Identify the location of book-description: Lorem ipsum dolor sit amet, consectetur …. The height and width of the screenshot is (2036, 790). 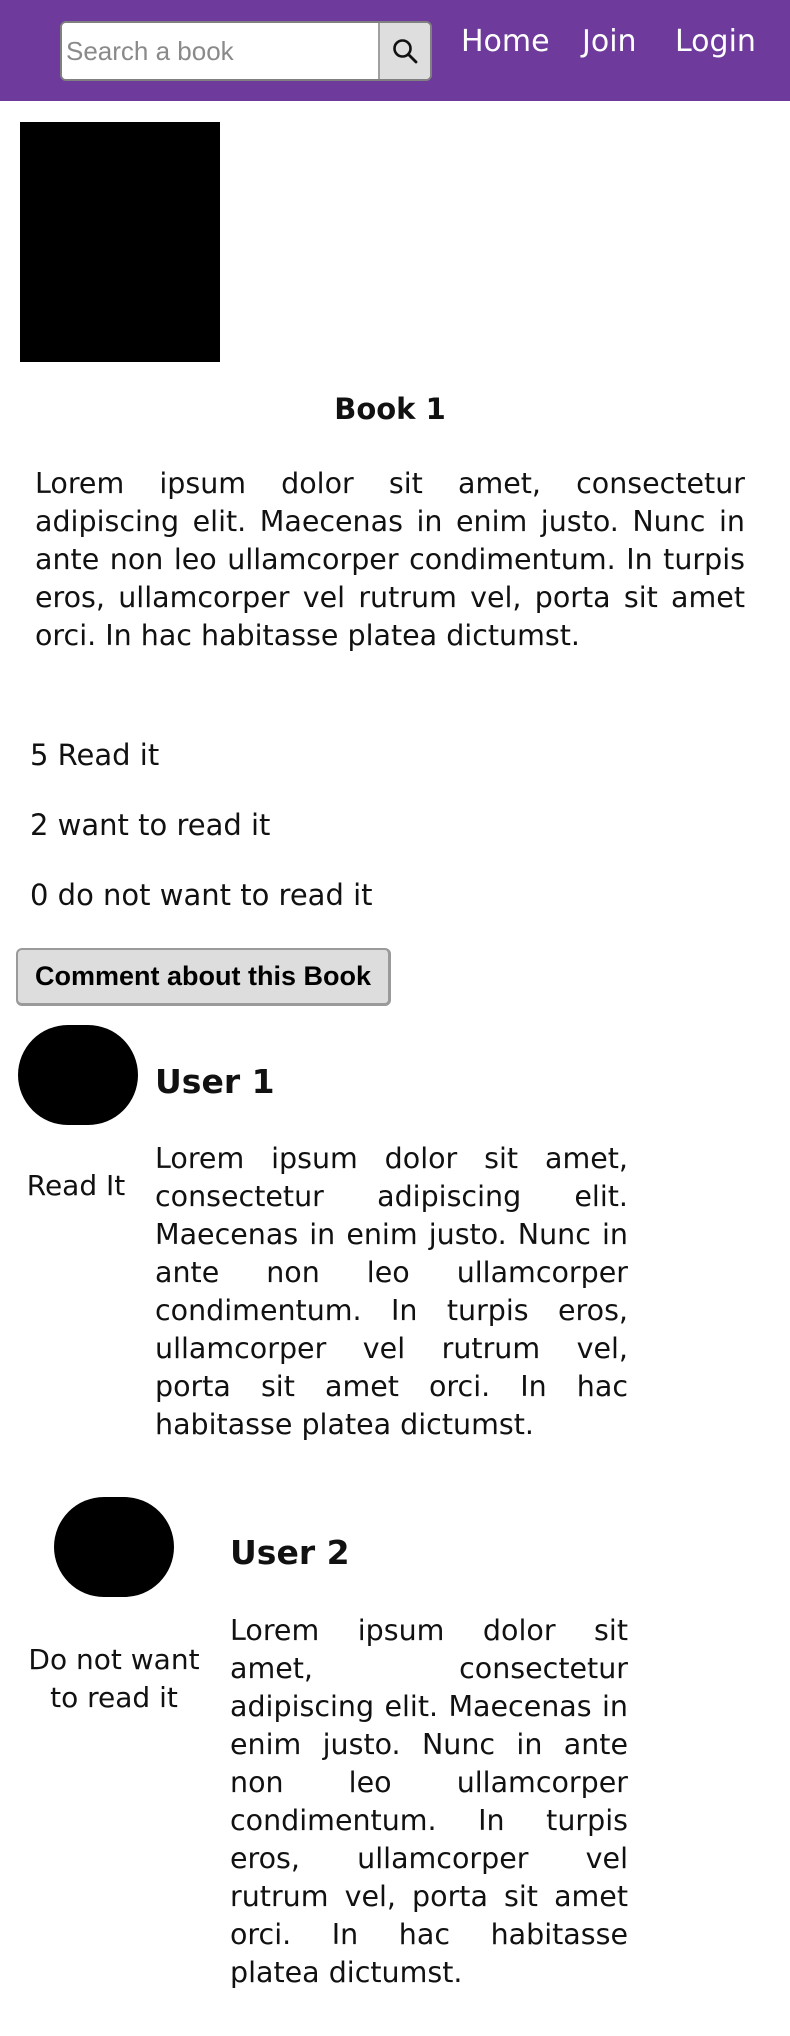
(390, 559).